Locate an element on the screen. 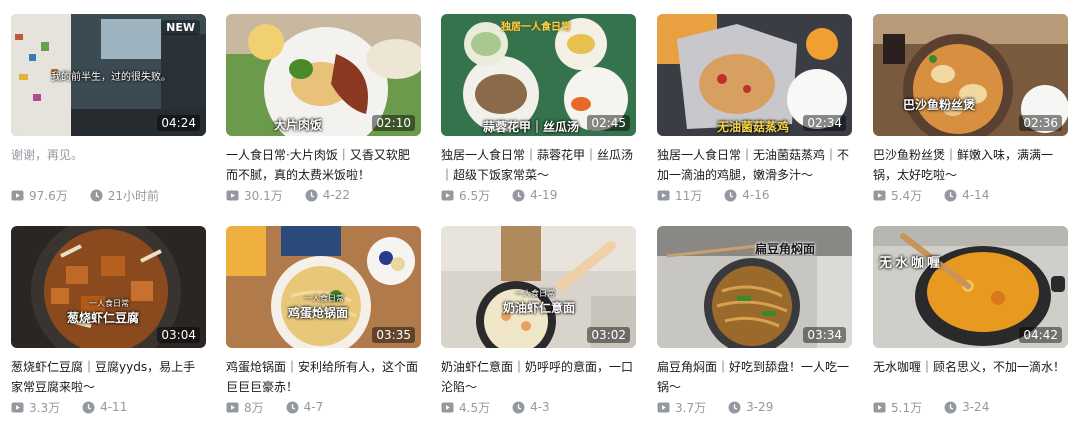 The width and height of the screenshot is (1080, 426). thumbnail-caption: 无油菌菇蒸鸡 is located at coordinates (753, 127).